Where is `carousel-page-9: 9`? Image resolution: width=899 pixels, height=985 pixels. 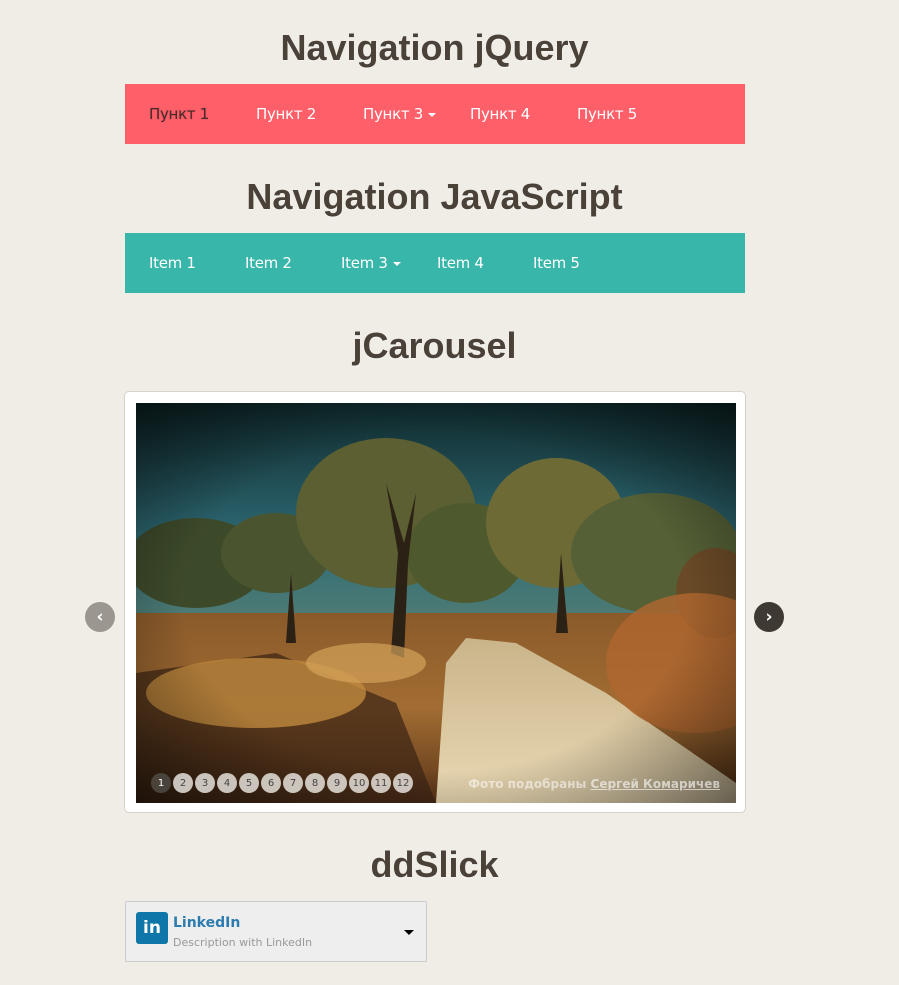
carousel-page-9: 9 is located at coordinates (337, 783).